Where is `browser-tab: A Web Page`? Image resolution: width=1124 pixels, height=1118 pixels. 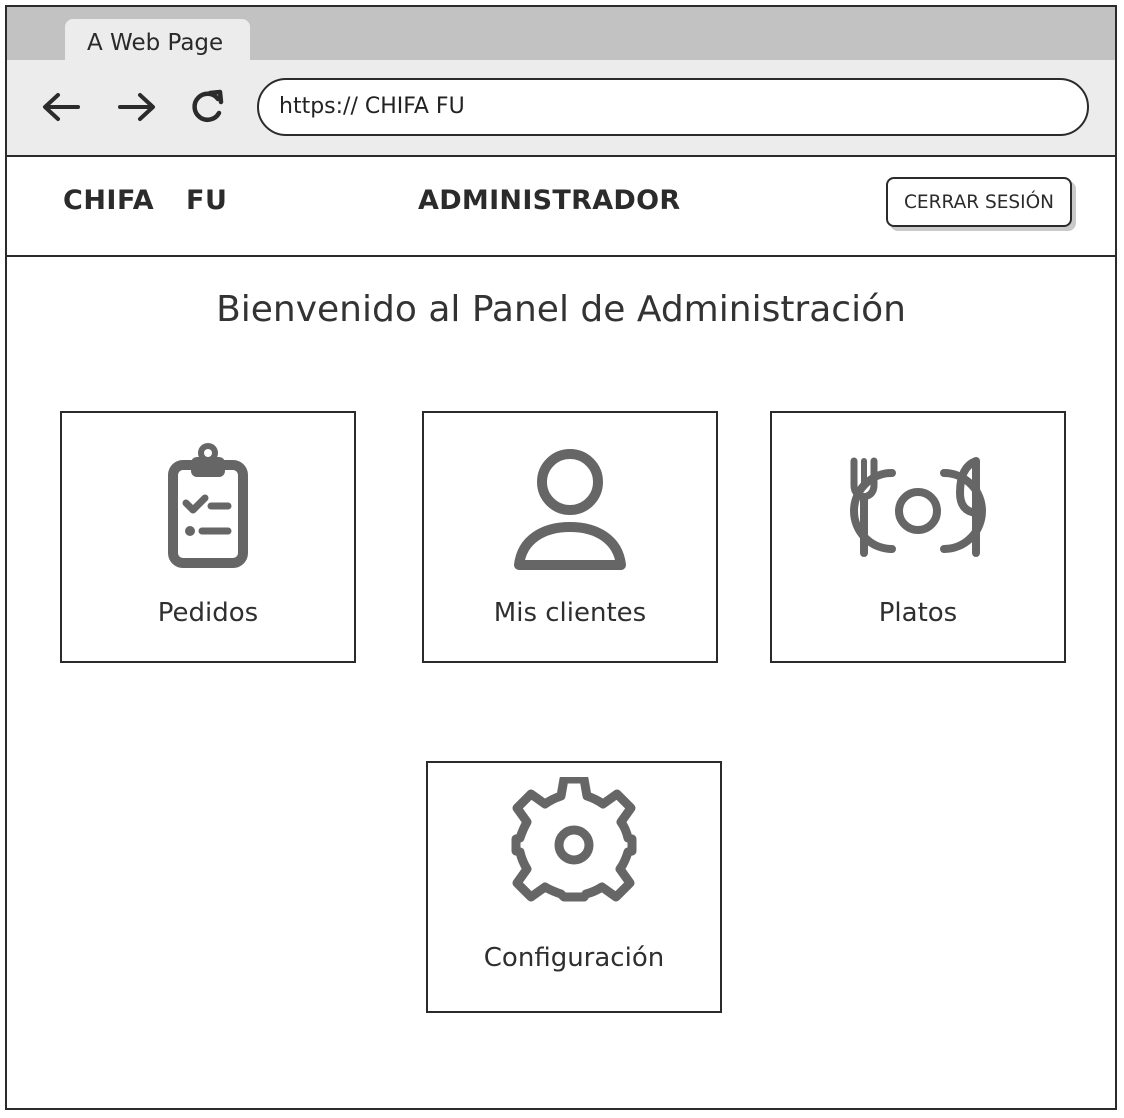 browser-tab: A Web Page is located at coordinates (157, 39).